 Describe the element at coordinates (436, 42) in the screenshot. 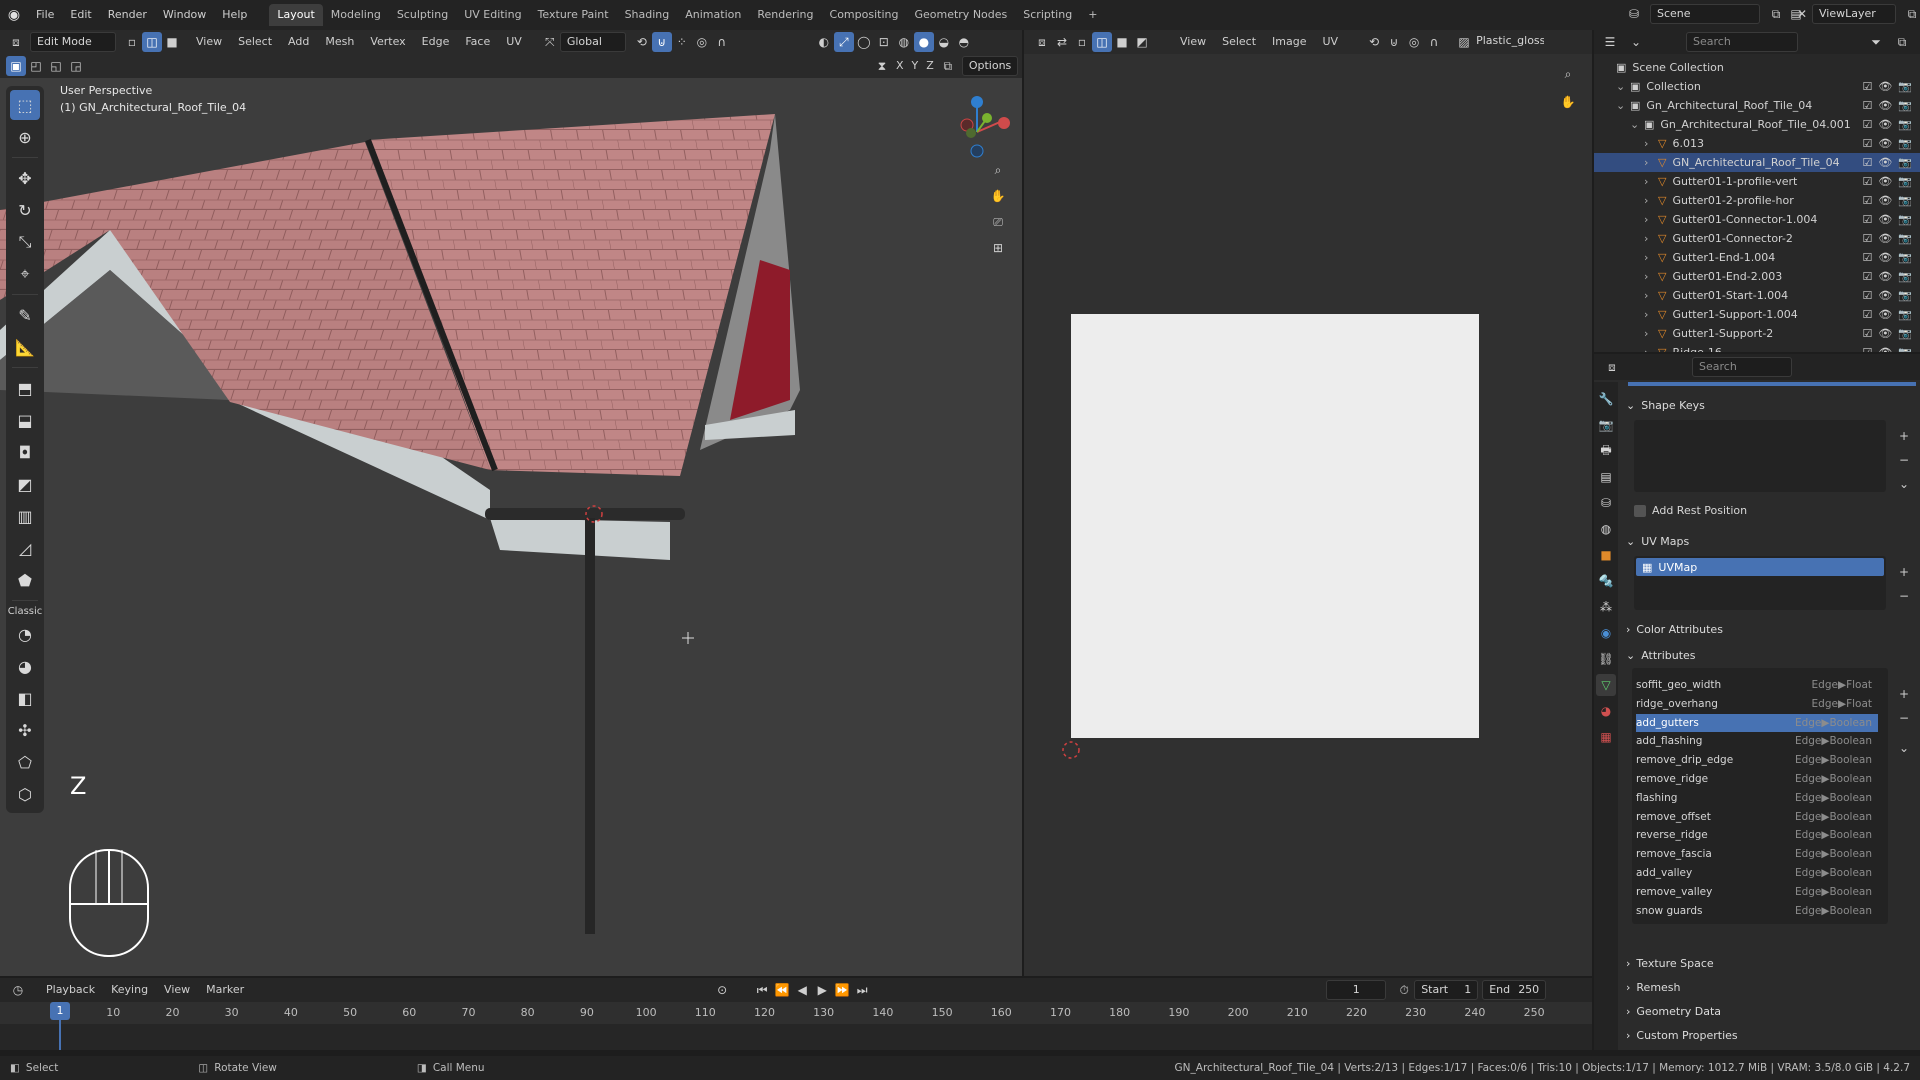

I see `menu-edge: Edge` at that location.